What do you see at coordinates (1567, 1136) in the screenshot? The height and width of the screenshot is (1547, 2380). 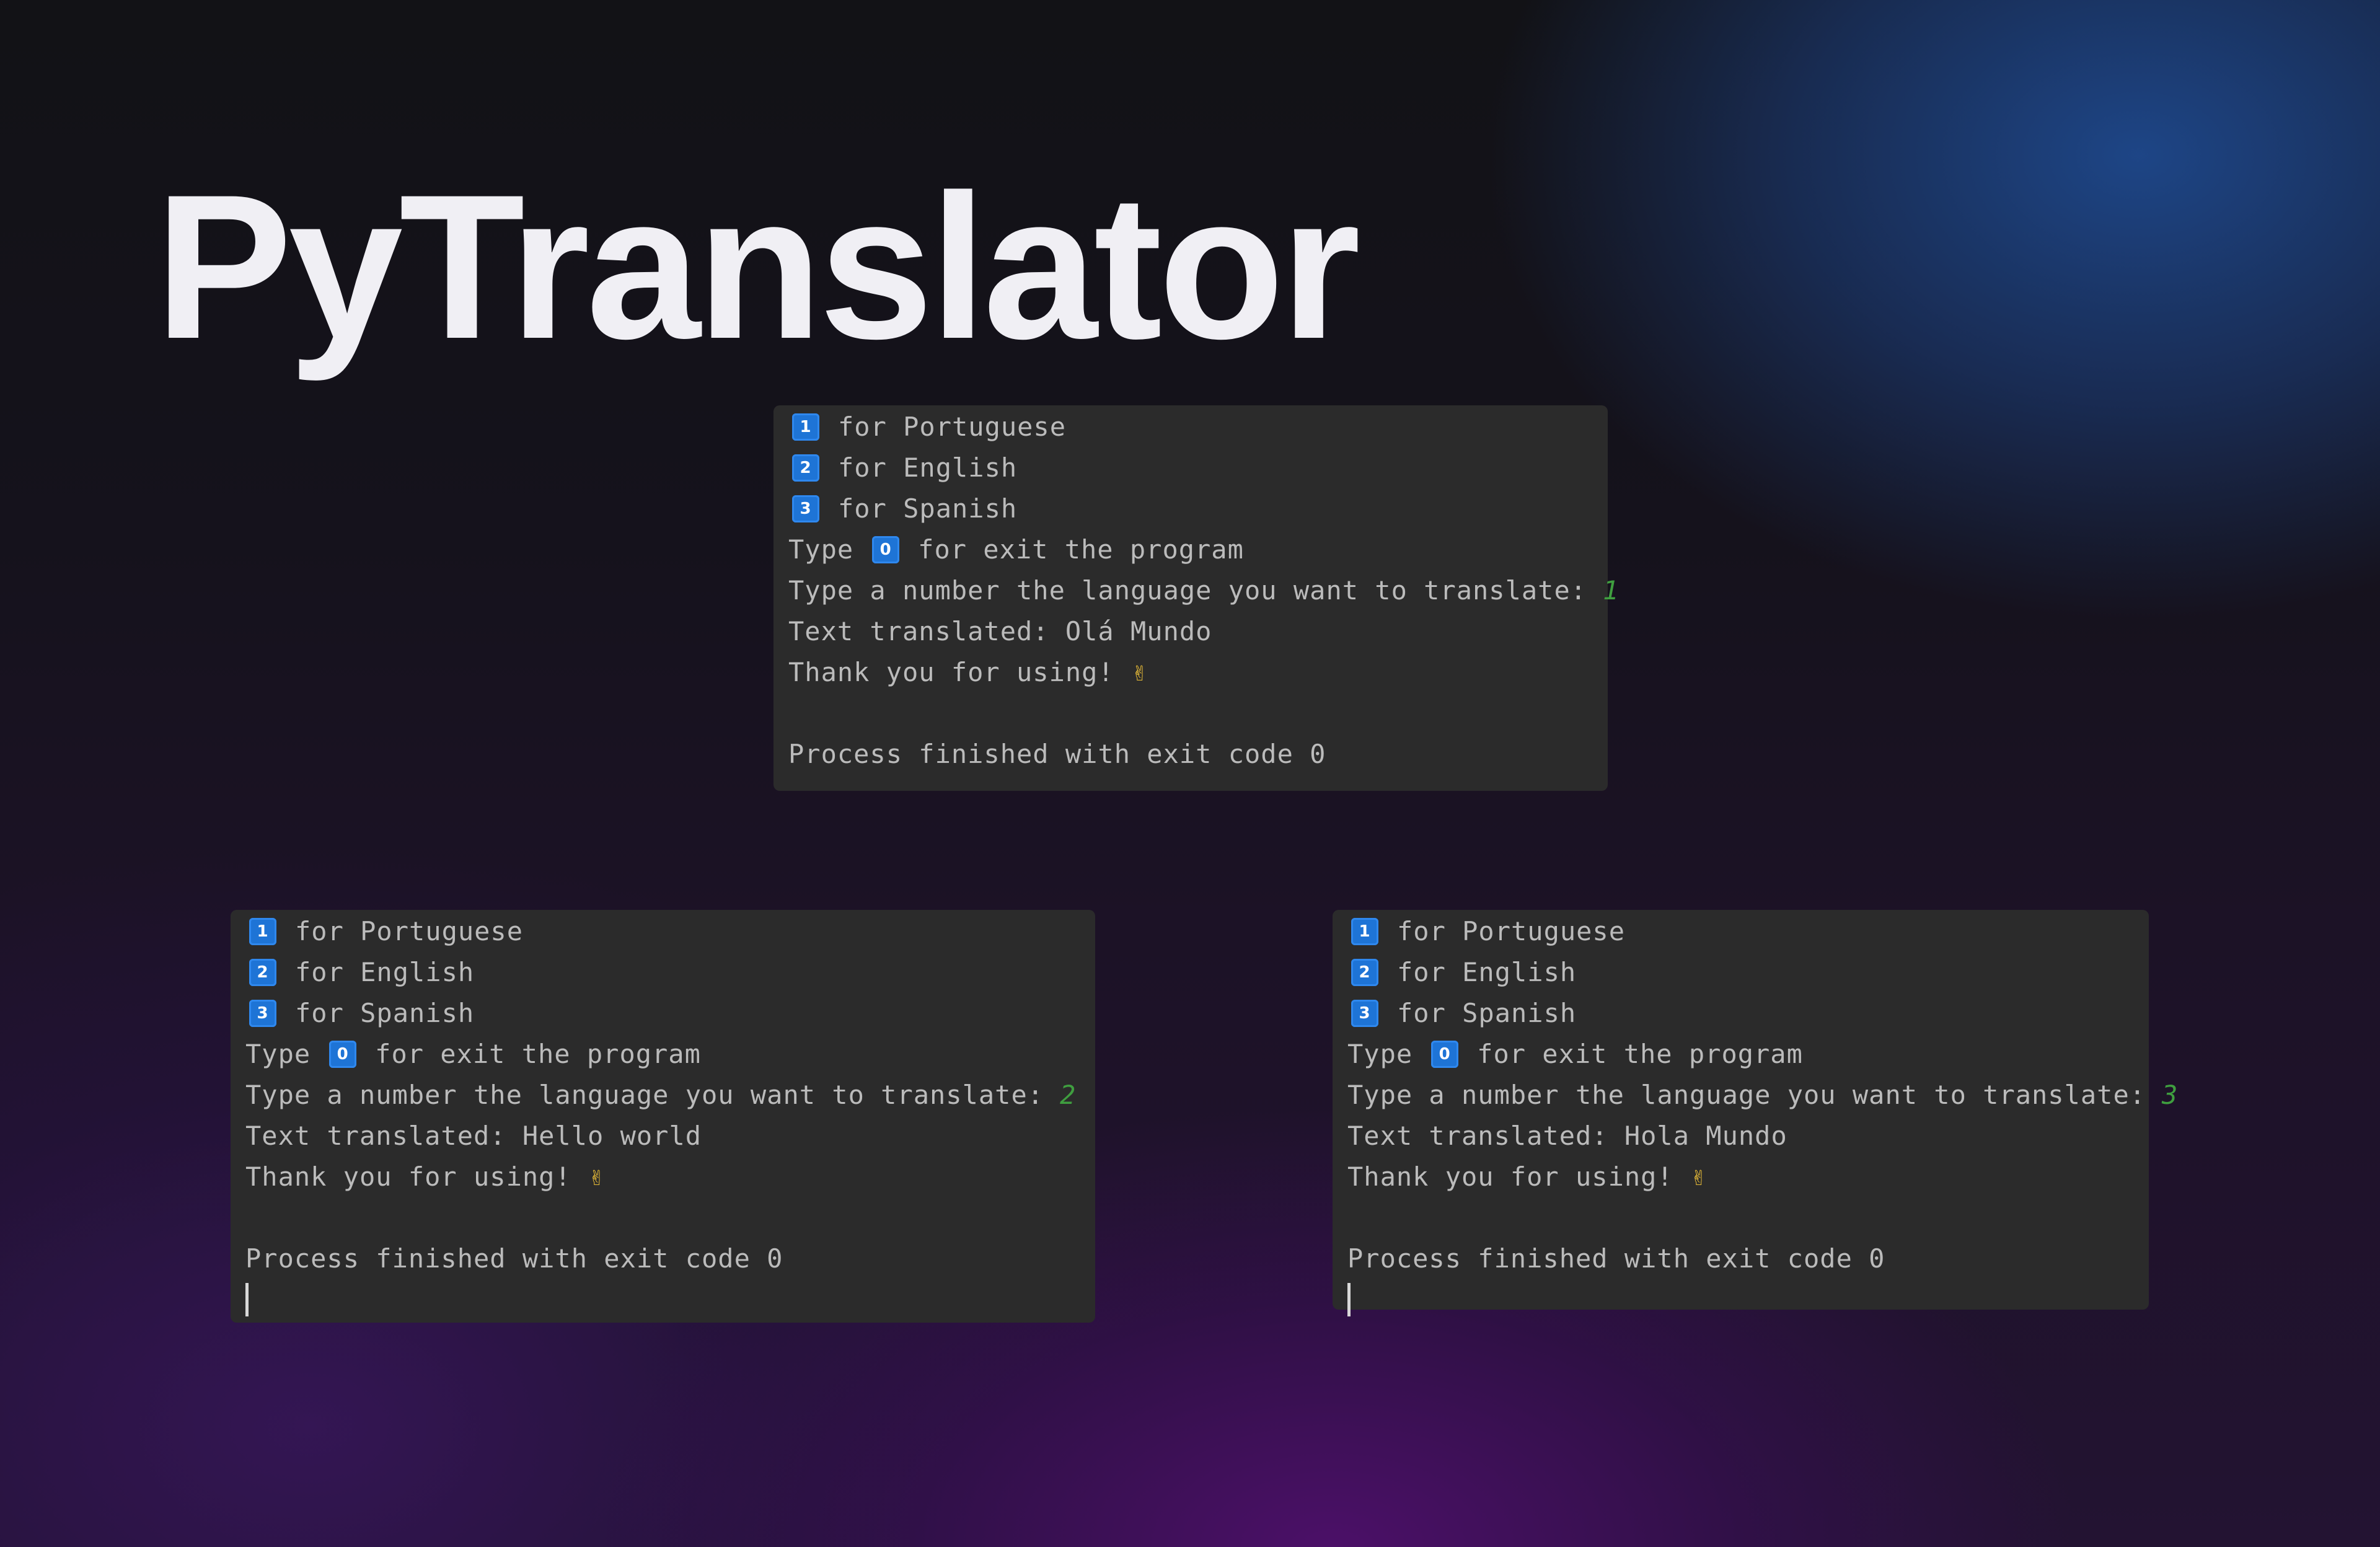 I see `translated-text: Text translated: Hola Mundo` at bounding box center [1567, 1136].